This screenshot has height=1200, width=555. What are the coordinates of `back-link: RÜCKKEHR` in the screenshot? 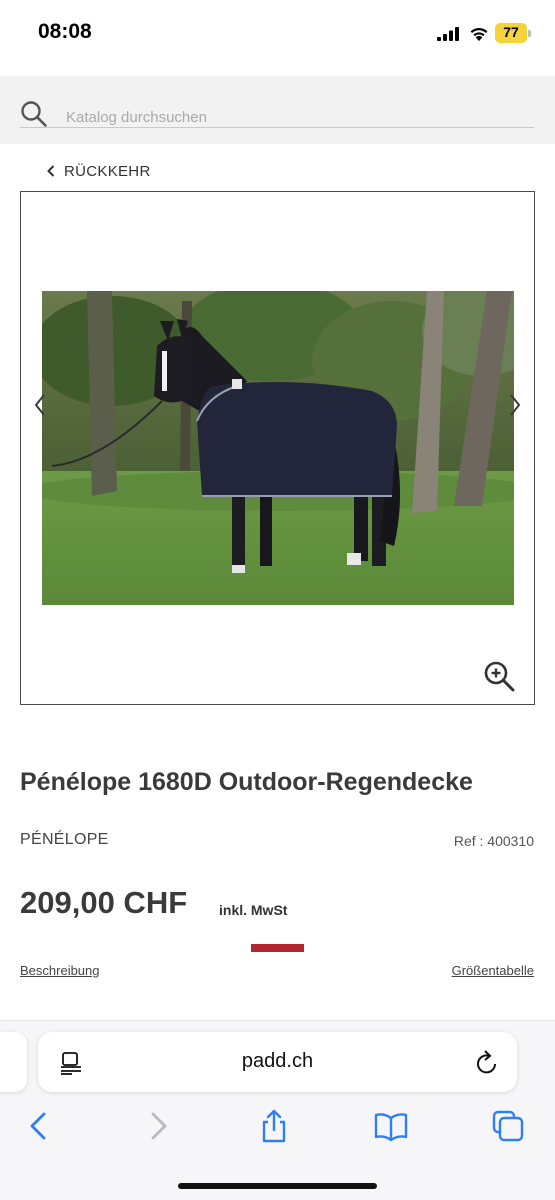 It's located at (98, 171).